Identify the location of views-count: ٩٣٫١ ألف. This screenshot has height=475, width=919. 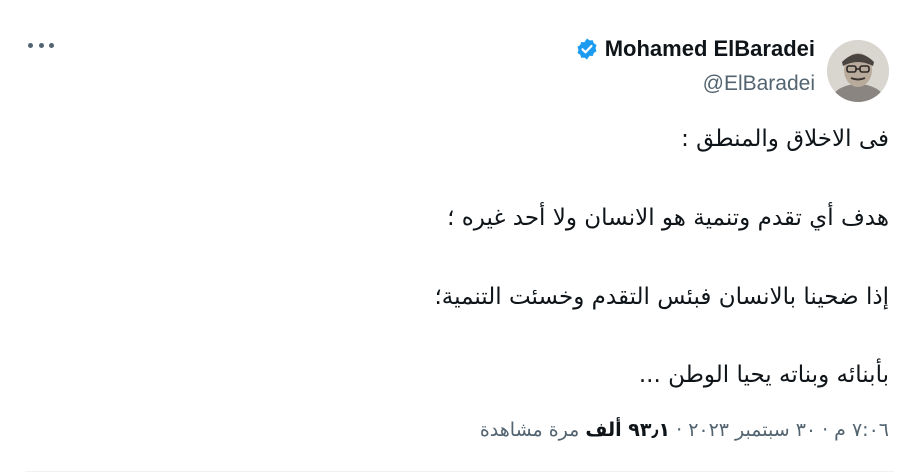
(628, 430).